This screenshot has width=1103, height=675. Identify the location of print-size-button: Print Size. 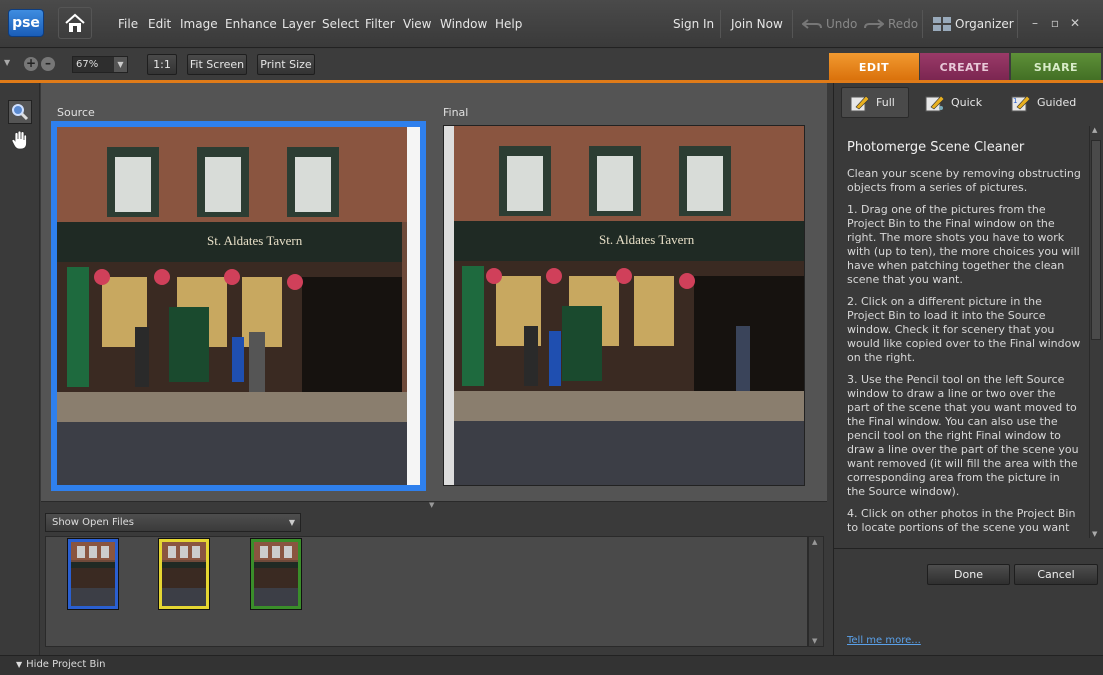
(286, 64).